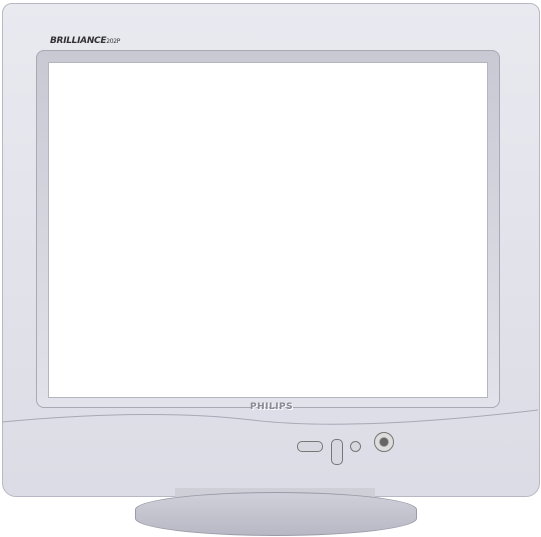 Image resolution: width=541 pixels, height=537 pixels. I want to click on model-label: BRILLIANCE202P, so click(85, 41).